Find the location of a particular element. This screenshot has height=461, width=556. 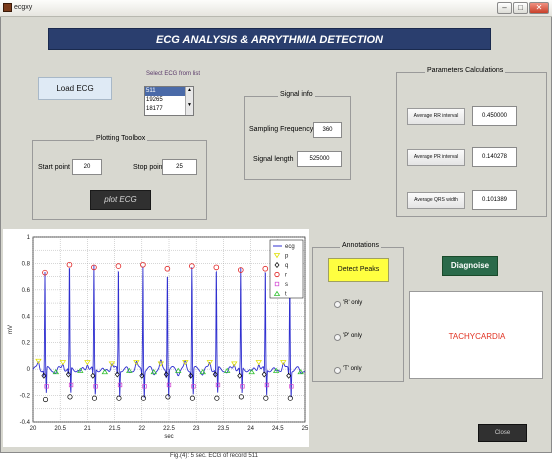

signal-info-title: Signal info is located at coordinates (296, 94).